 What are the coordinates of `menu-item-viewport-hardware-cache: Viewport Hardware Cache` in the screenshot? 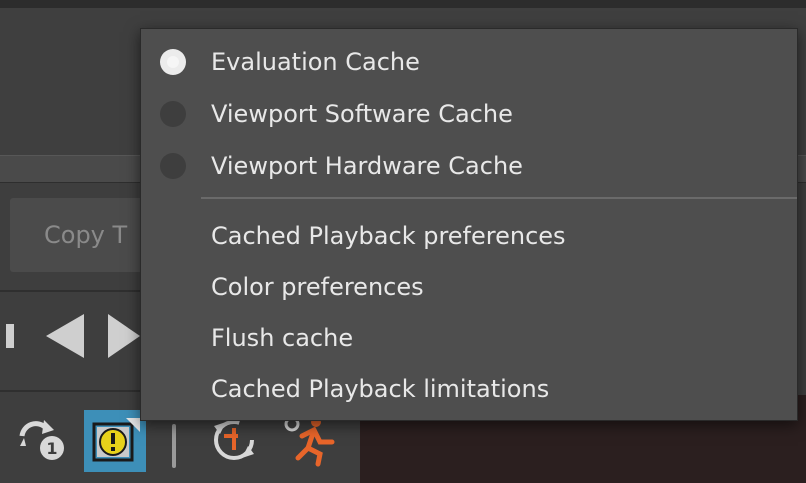 It's located at (469, 166).